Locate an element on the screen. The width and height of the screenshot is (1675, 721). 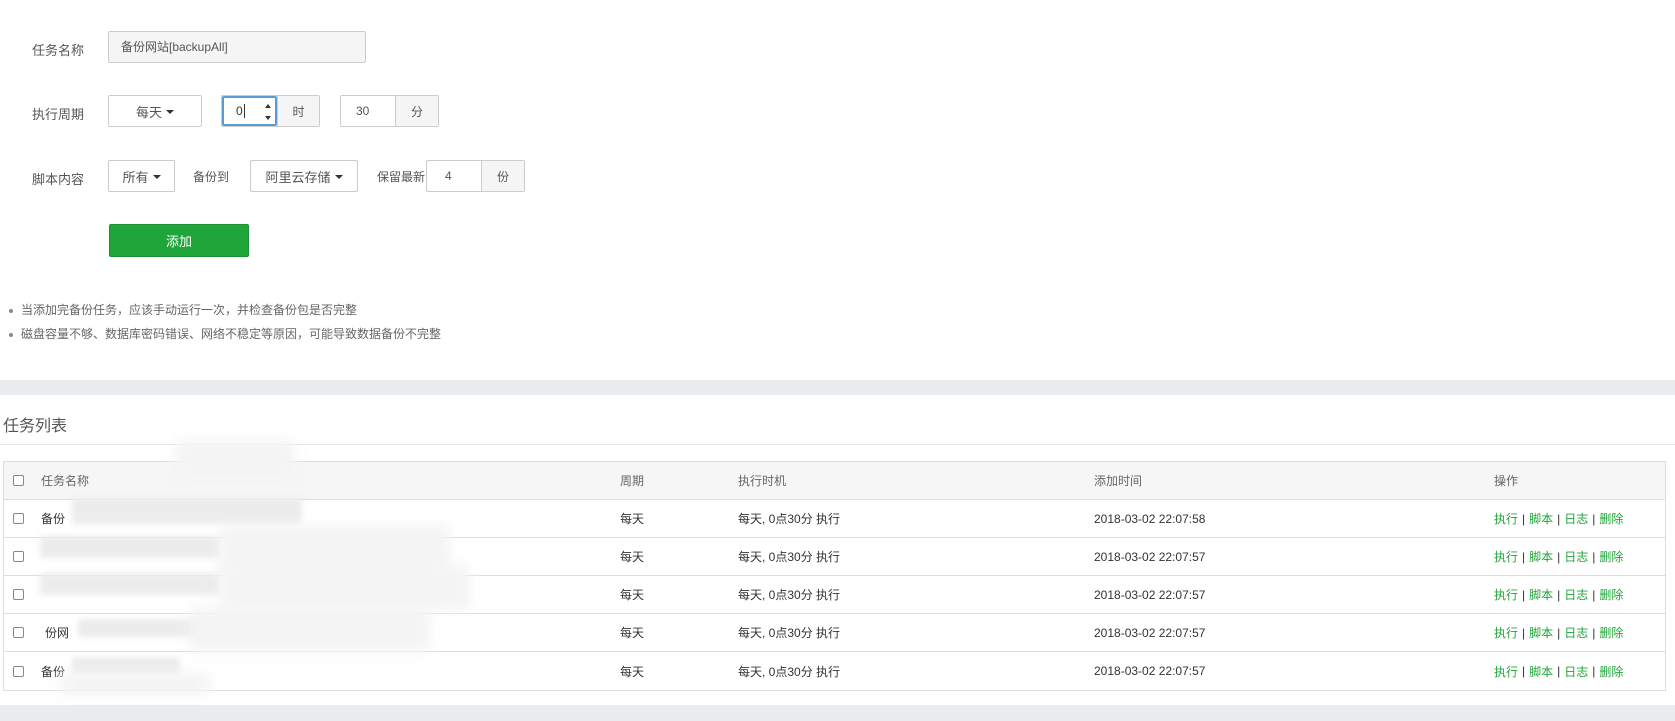
script-label: 脚本内容 is located at coordinates (58, 179).